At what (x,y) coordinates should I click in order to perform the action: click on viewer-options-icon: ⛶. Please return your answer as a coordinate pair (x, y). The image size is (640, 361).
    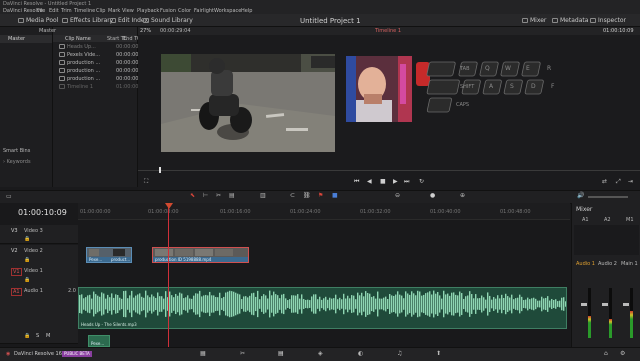
    Looking at the image, I should click on (146, 181).